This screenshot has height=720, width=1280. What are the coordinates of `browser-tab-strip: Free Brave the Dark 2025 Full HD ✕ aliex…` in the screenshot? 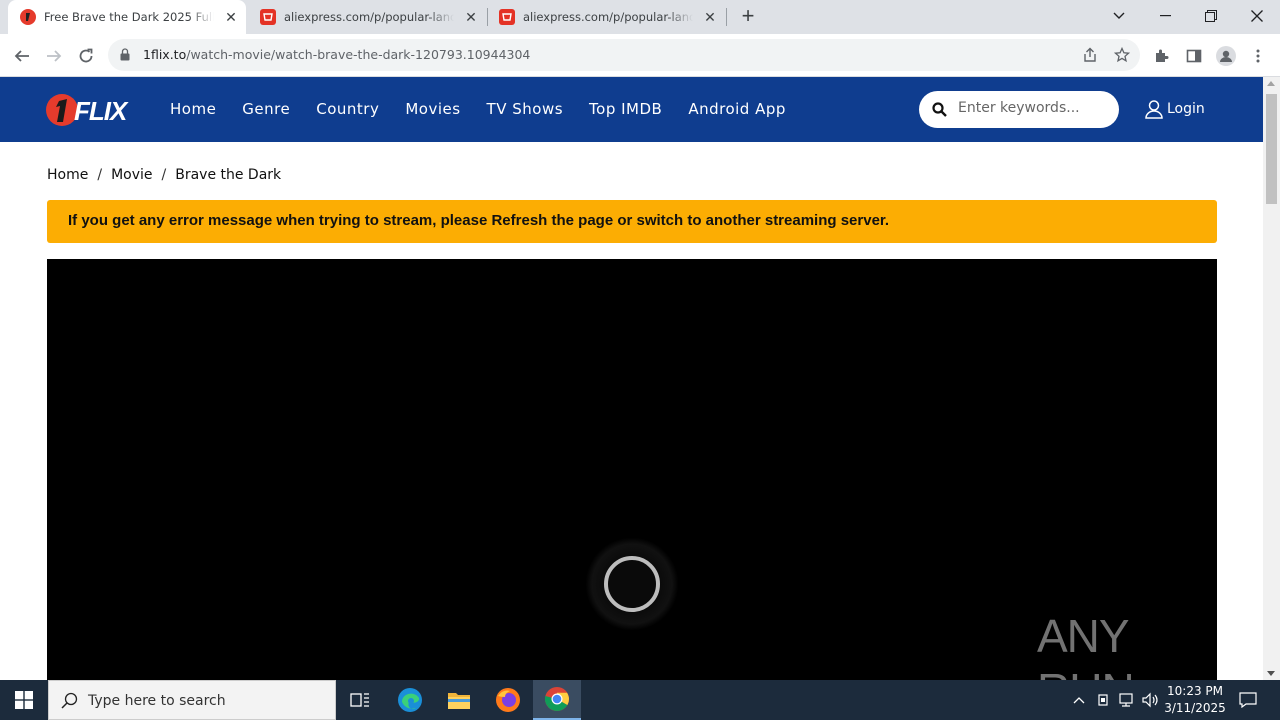 It's located at (640, 17).